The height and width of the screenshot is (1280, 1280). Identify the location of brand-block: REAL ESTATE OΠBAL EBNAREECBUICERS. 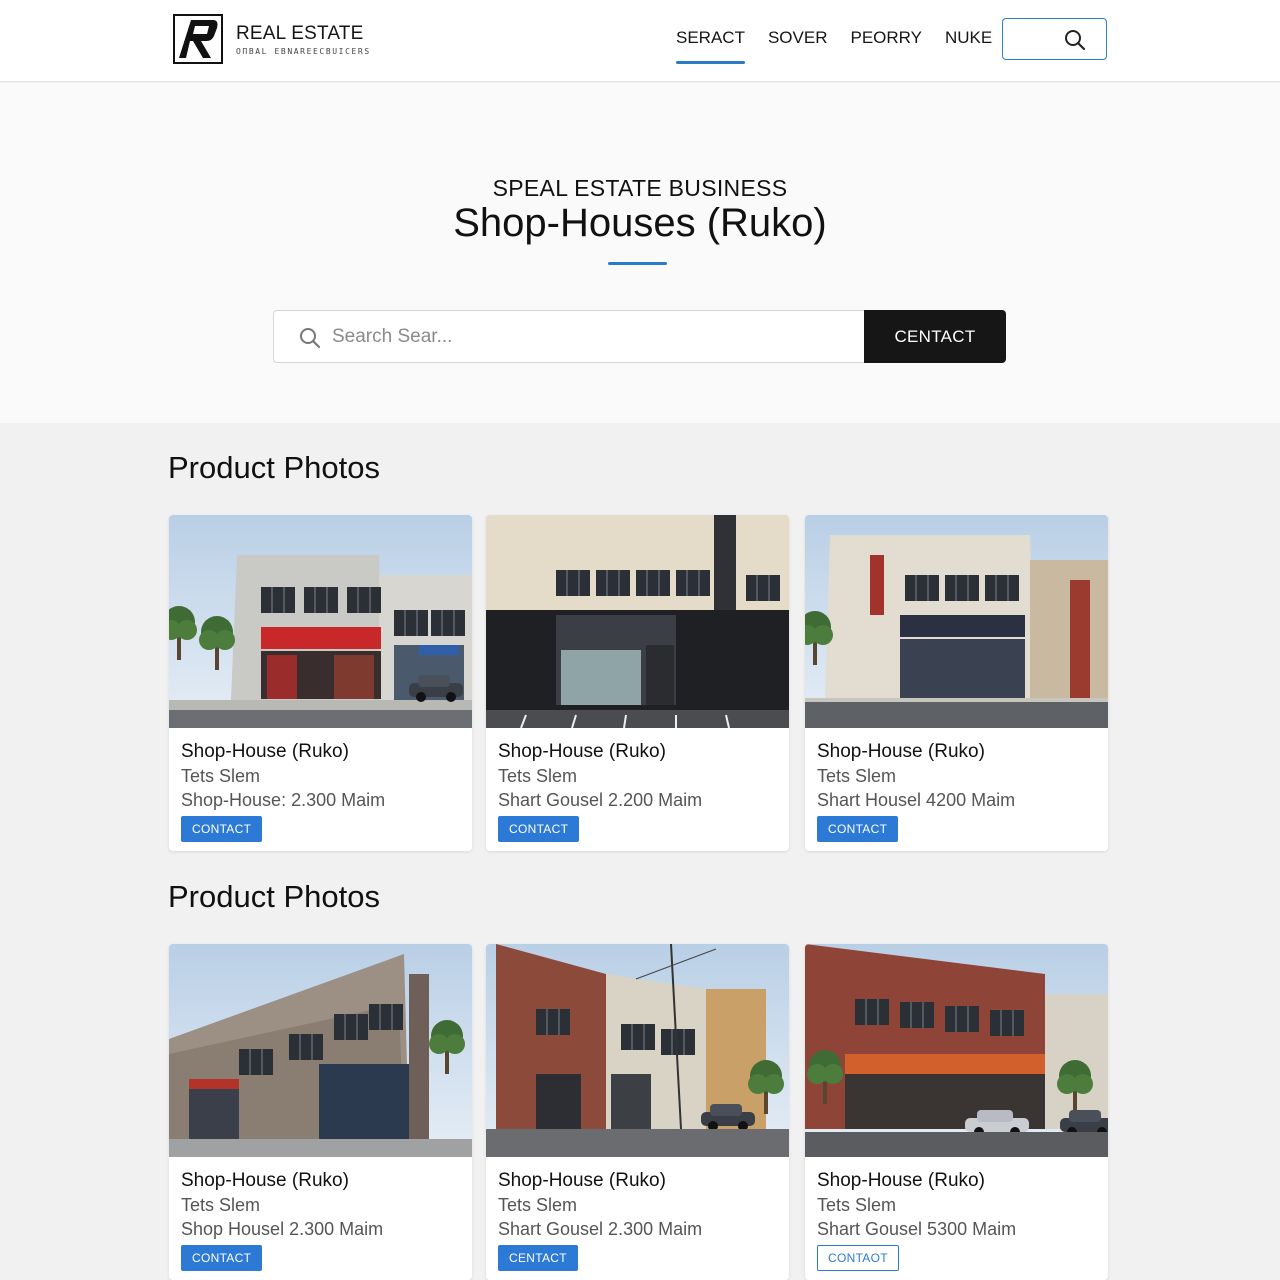
(303, 39).